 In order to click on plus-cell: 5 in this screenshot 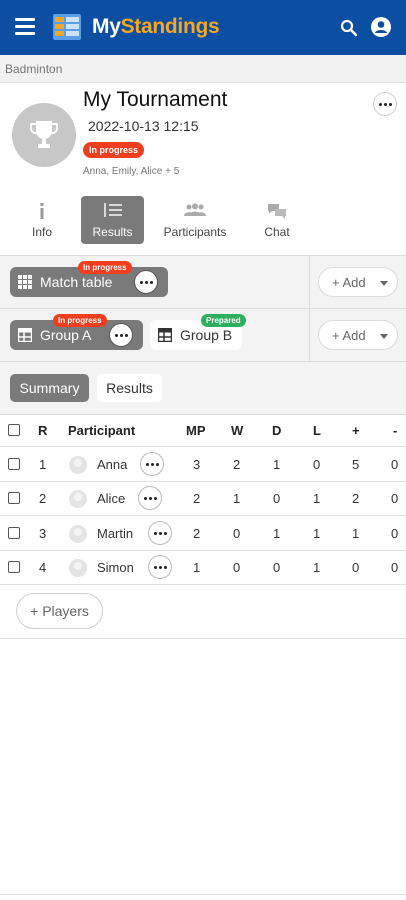, I will do `click(356, 464)`.